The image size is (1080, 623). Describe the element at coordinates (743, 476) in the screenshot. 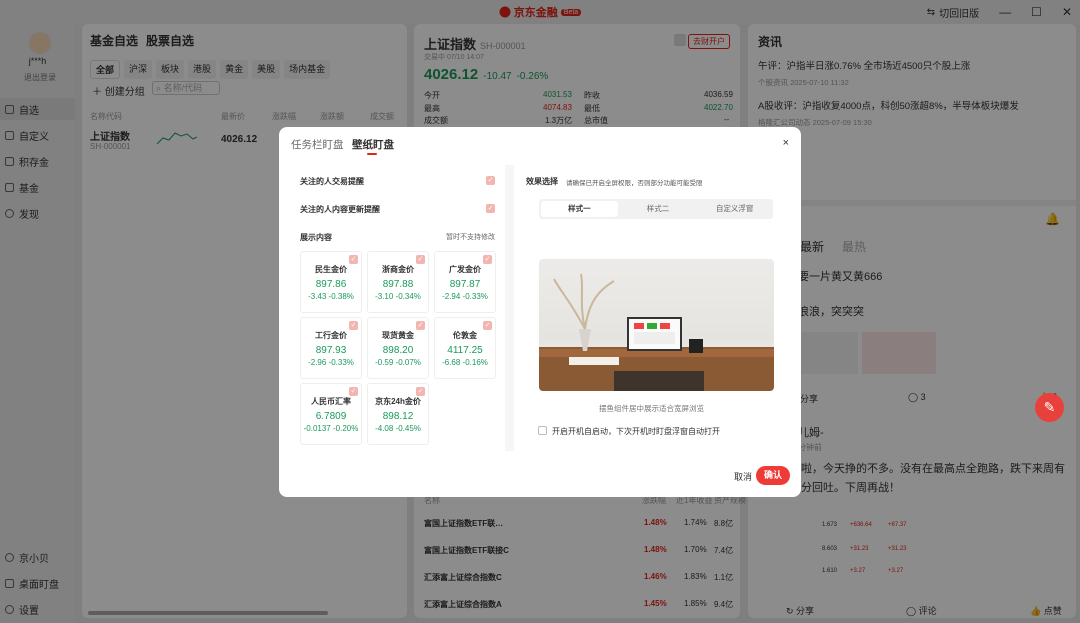

I see `cancel-button: 取消` at that location.